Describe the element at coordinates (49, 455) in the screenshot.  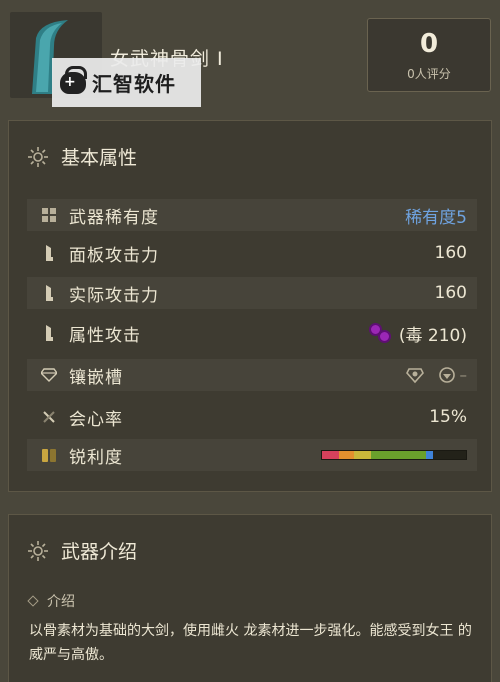
I see `whetstone-icon` at that location.